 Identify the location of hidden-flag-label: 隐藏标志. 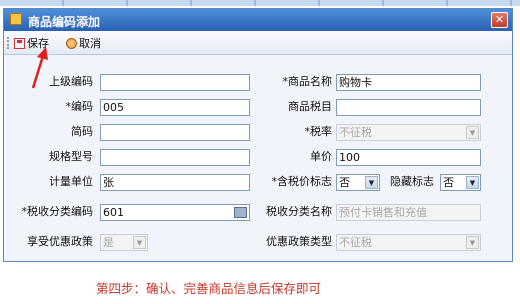
(412, 181).